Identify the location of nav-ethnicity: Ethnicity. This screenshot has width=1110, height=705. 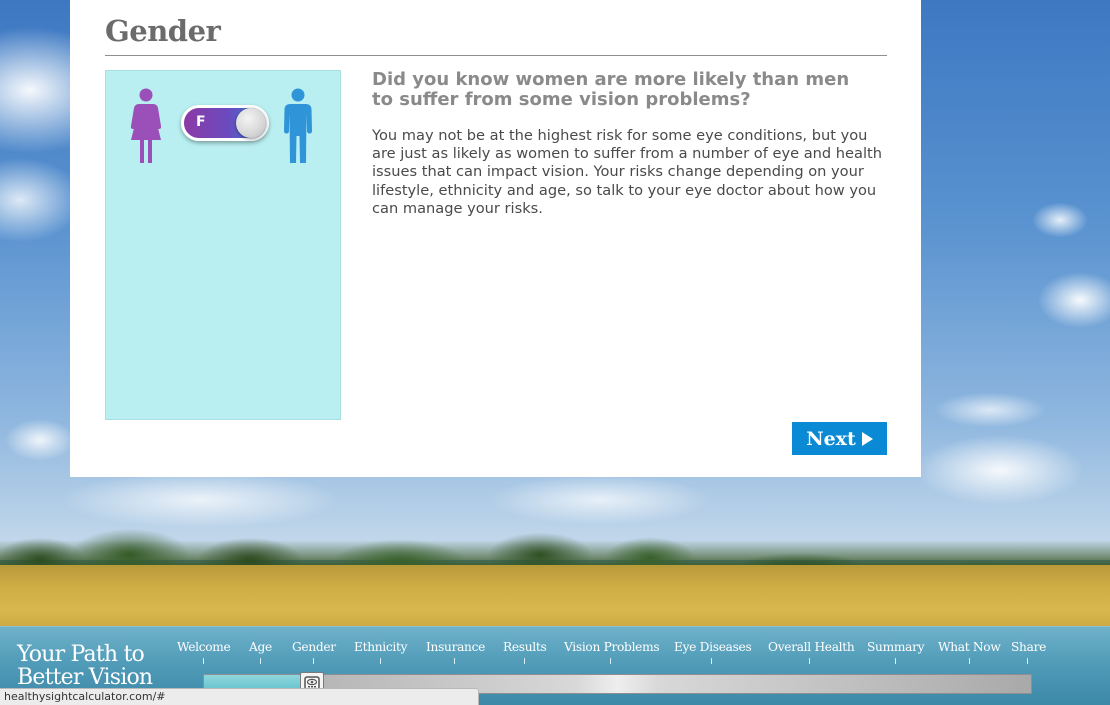
(381, 647).